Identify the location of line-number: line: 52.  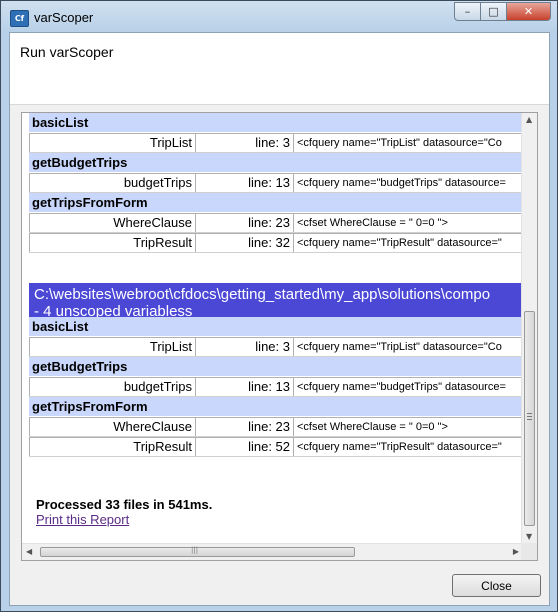
(245, 446).